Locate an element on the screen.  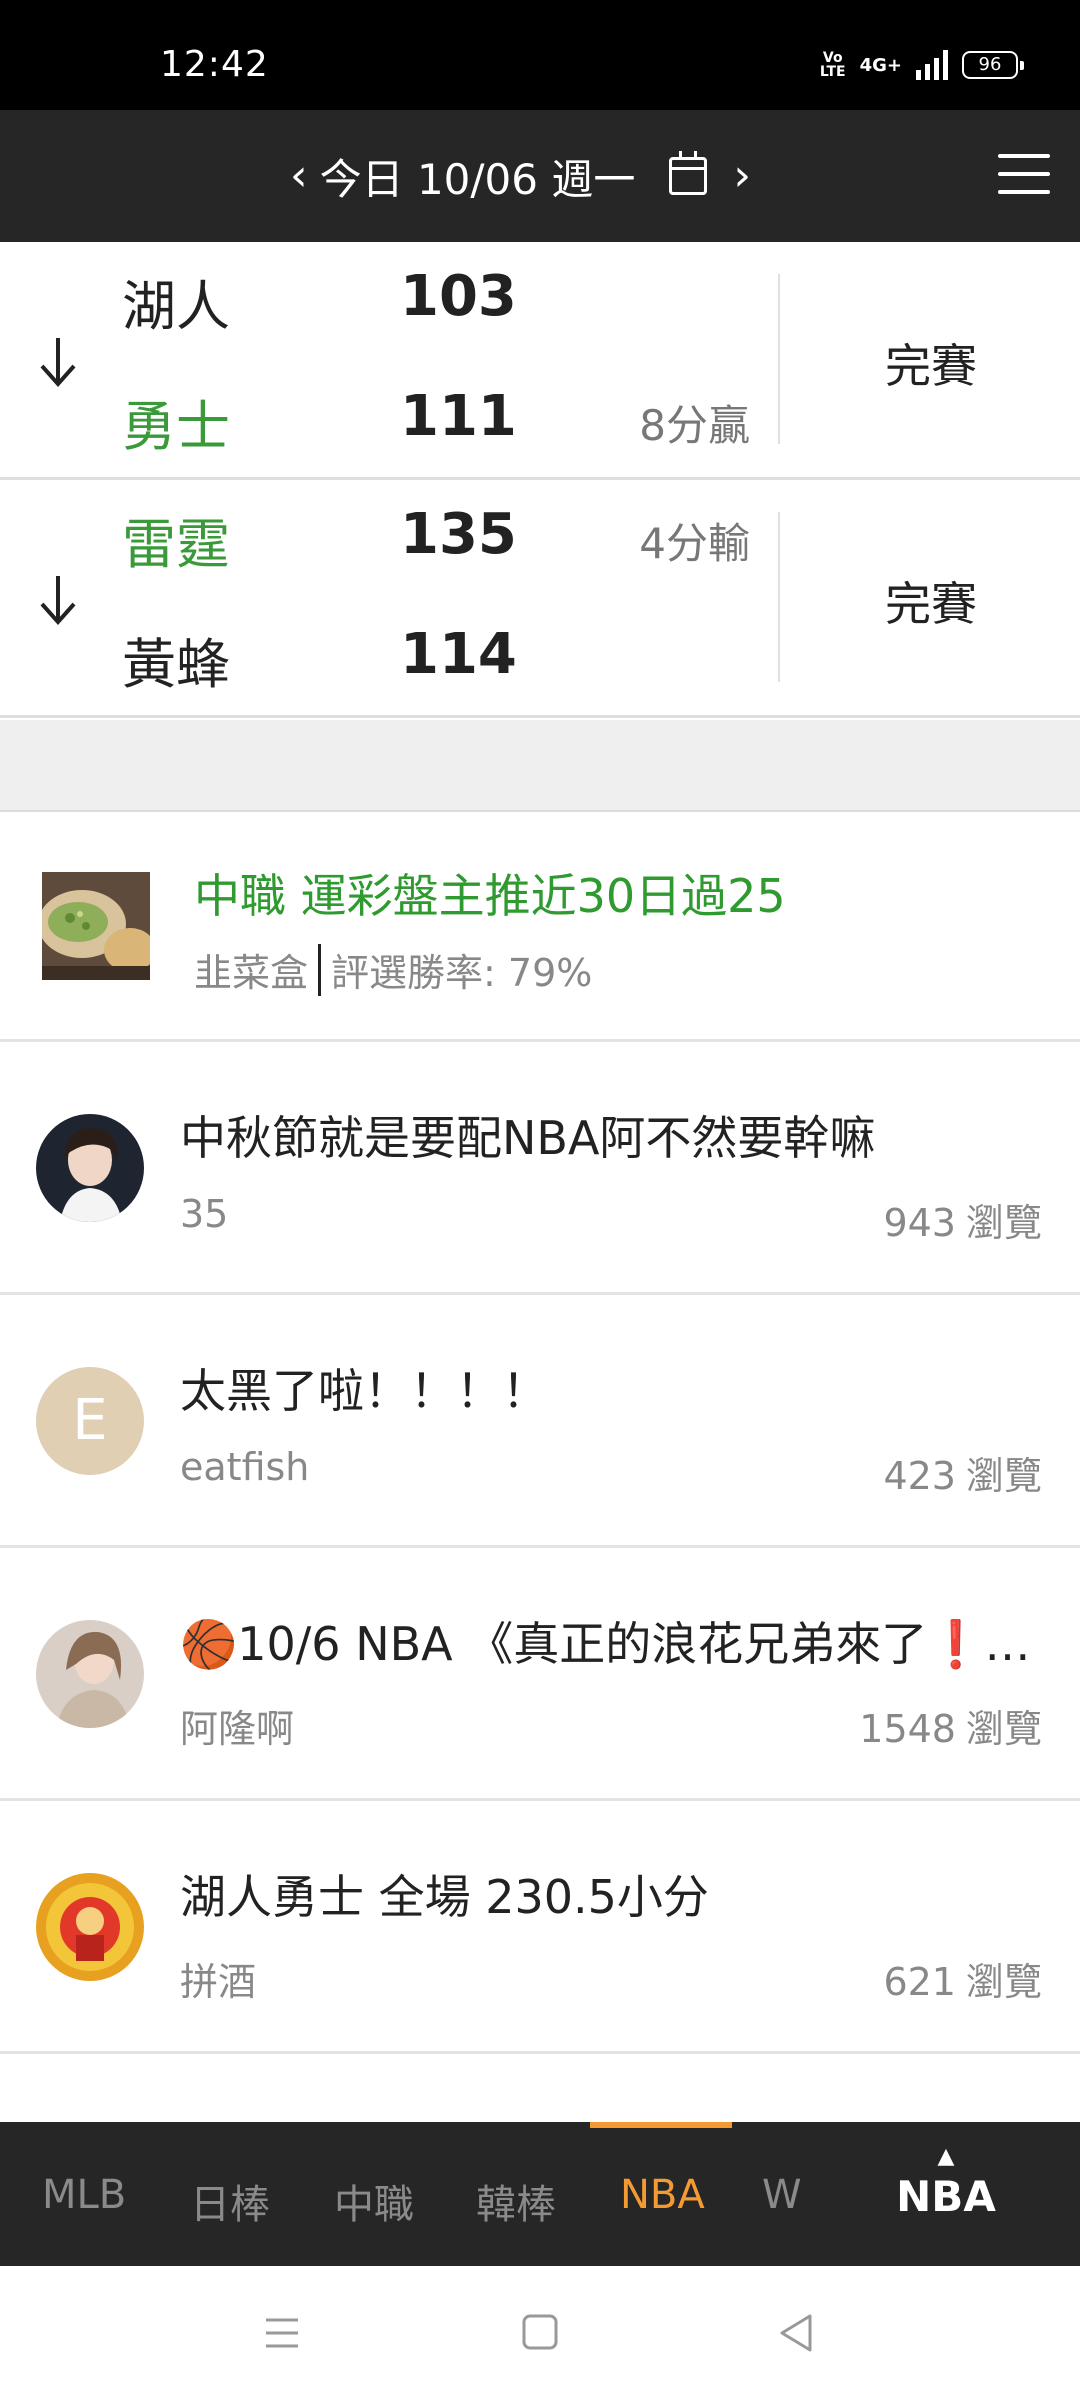
promo-meta: 韭菜盒 評選勝率: 79% is located at coordinates (393, 969).